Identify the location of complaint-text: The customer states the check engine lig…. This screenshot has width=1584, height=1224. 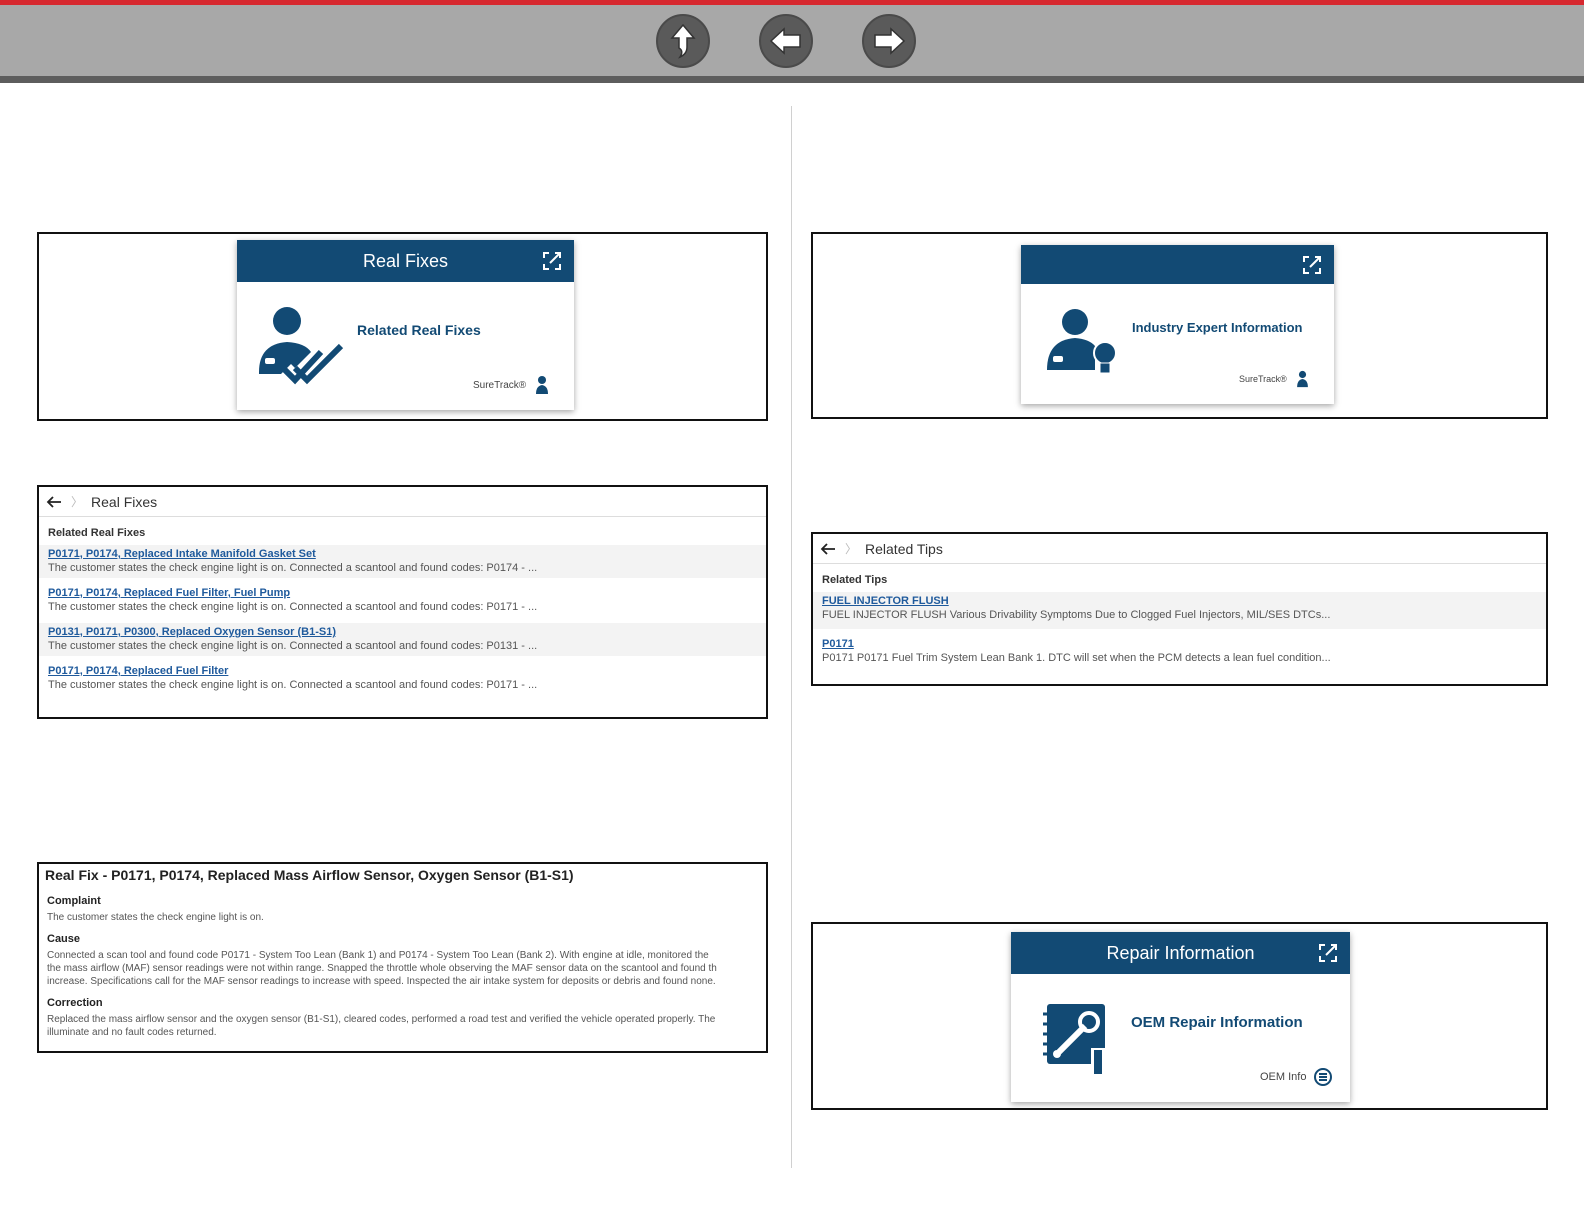
(155, 917).